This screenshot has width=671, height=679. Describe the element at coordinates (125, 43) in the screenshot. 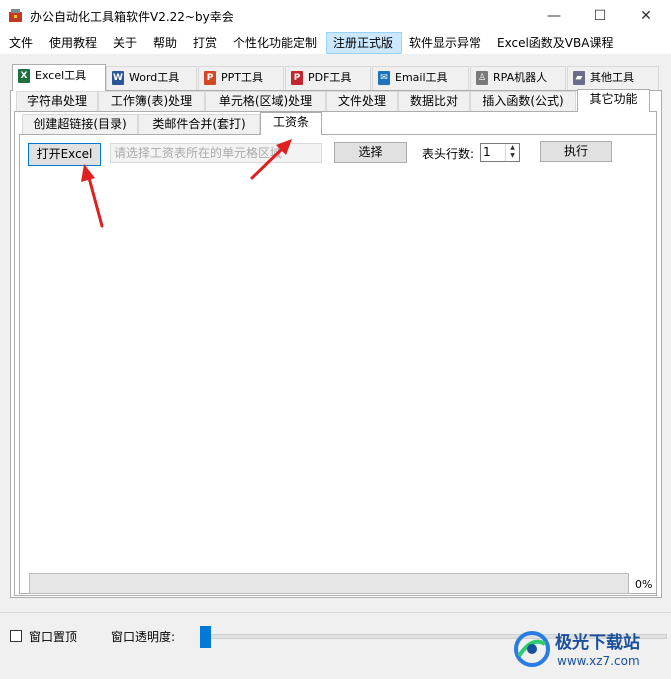

I see `menu-about: 关于` at that location.